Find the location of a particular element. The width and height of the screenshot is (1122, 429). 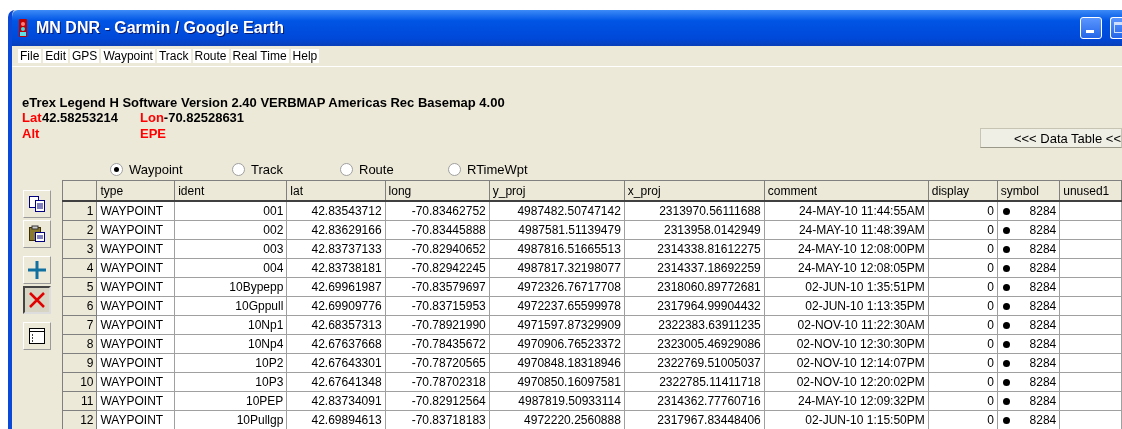

menu-item: Help is located at coordinates (305, 56).